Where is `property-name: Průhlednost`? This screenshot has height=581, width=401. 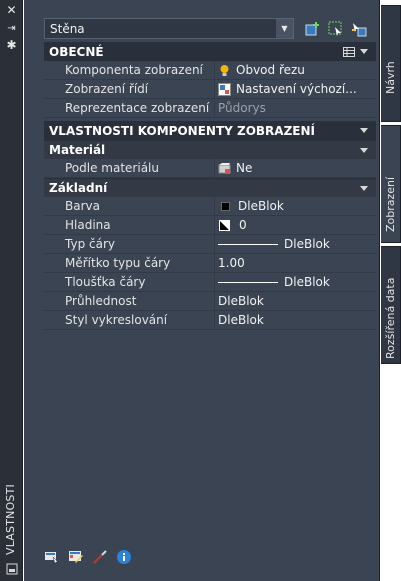 property-name: Průhlednost is located at coordinates (137, 301).